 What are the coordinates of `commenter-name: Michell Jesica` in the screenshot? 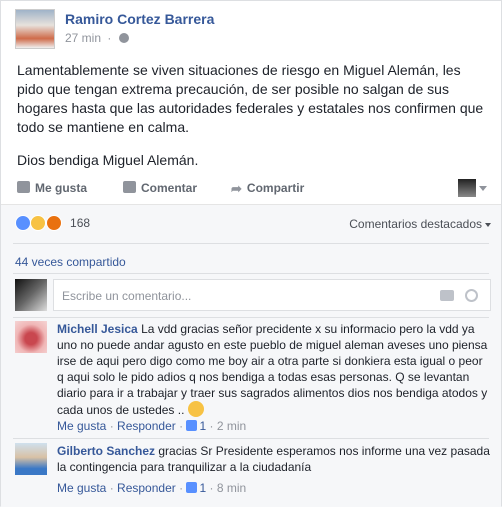 It's located at (97, 329).